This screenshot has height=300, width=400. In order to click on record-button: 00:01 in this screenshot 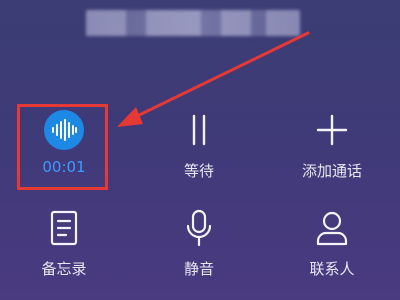, I will do `click(64, 155)`.